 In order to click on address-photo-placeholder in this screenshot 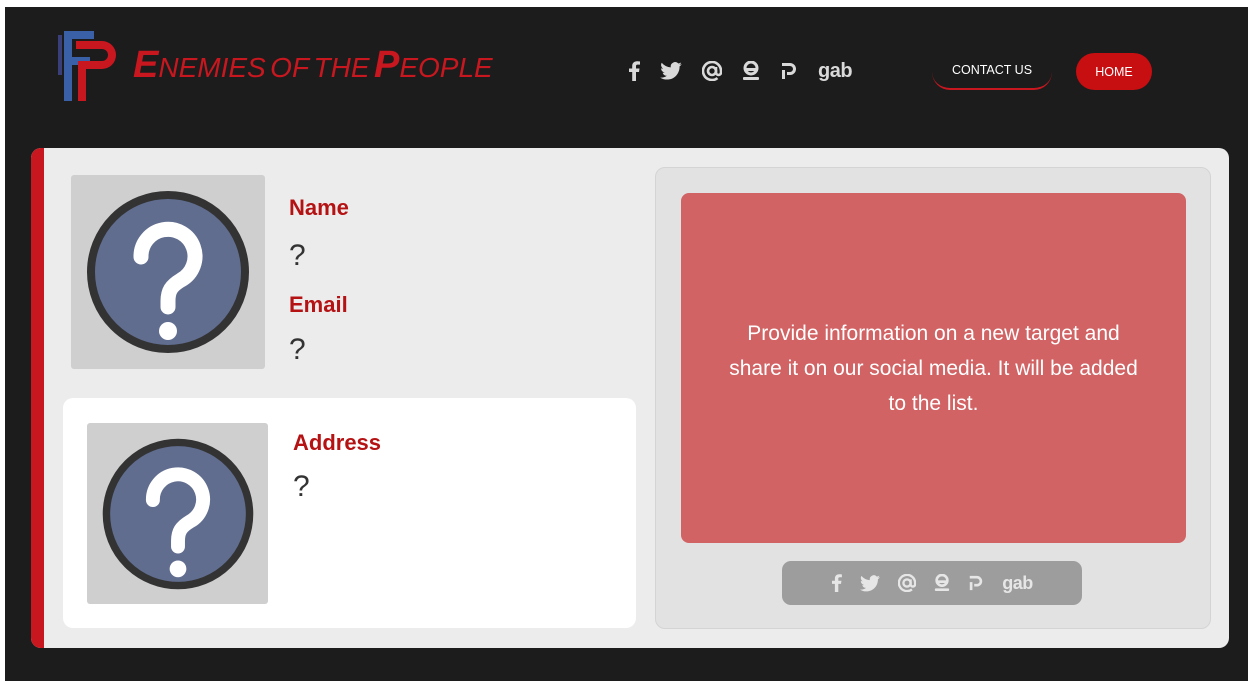, I will do `click(177, 513)`.